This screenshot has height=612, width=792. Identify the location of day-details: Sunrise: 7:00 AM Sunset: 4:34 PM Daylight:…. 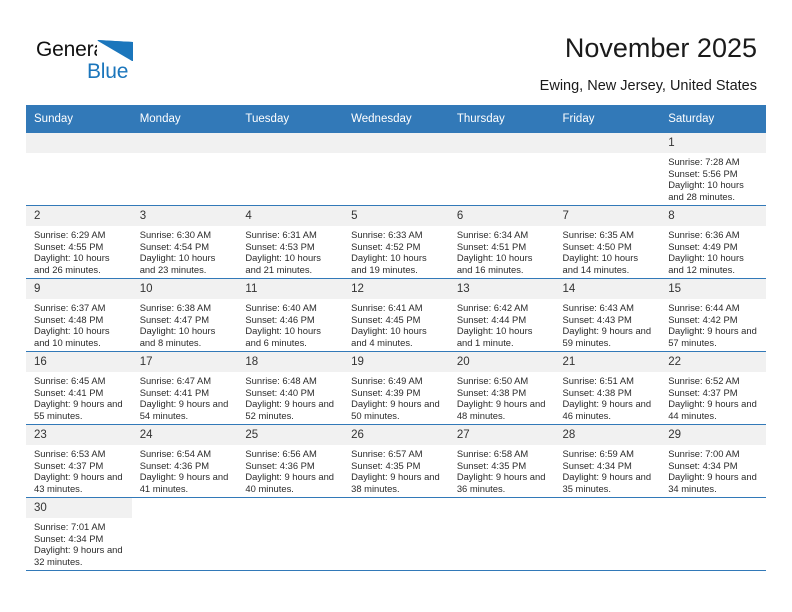
(713, 469).